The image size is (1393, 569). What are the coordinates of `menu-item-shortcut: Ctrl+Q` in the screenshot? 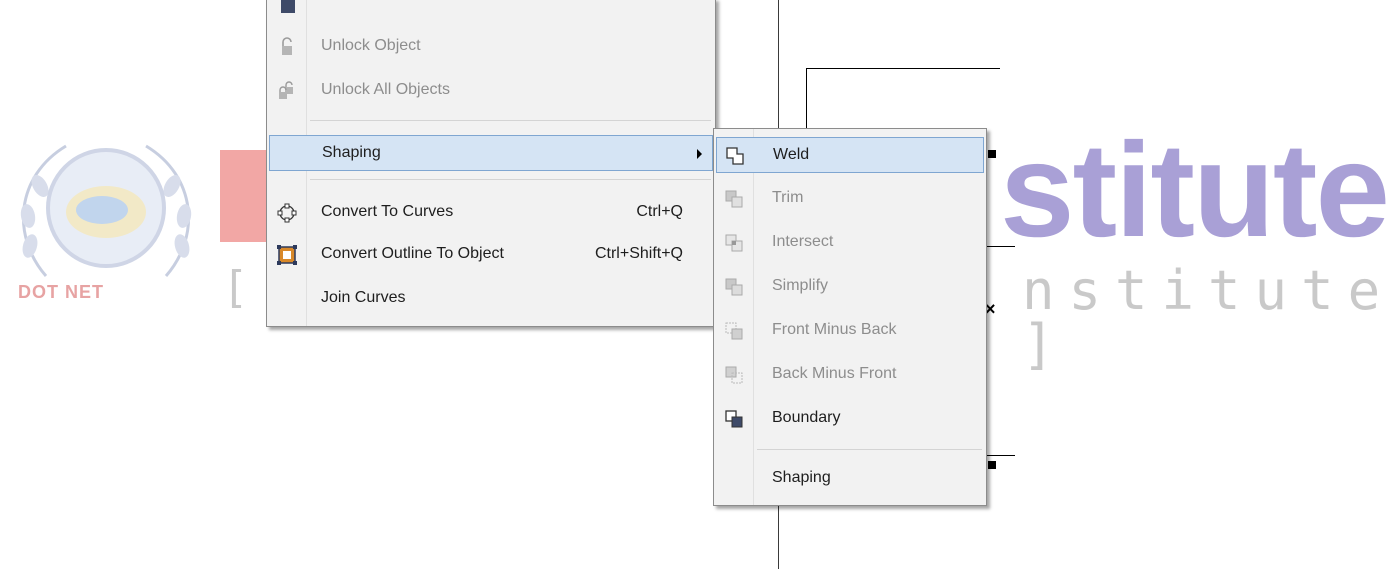 It's located at (659, 211).